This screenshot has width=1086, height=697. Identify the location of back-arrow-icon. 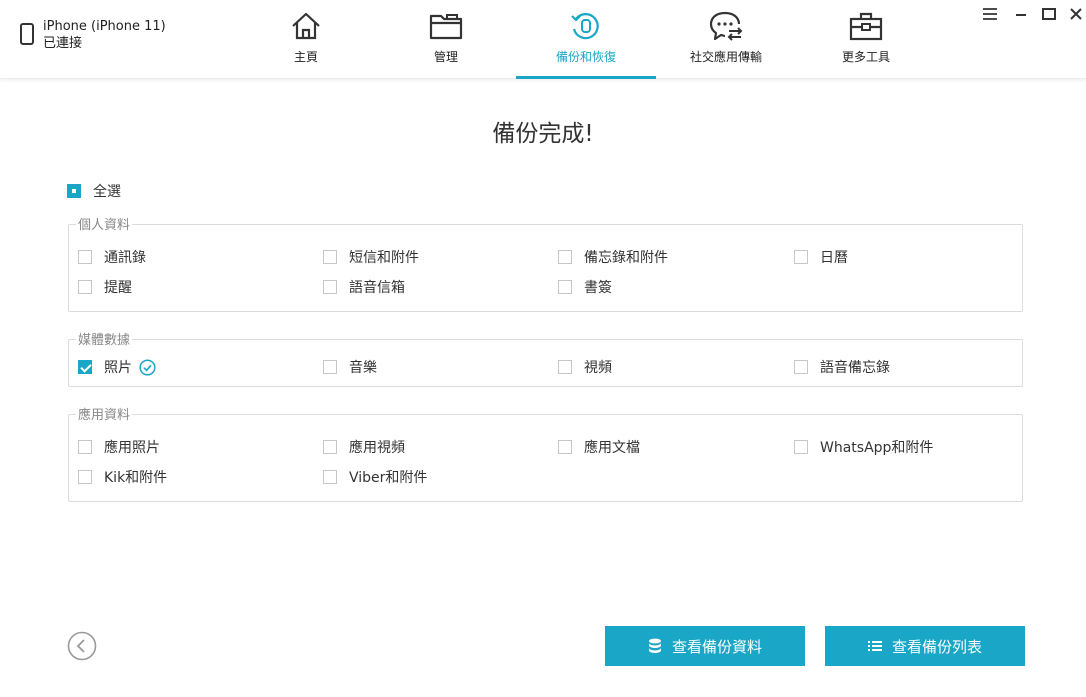
(82, 648).